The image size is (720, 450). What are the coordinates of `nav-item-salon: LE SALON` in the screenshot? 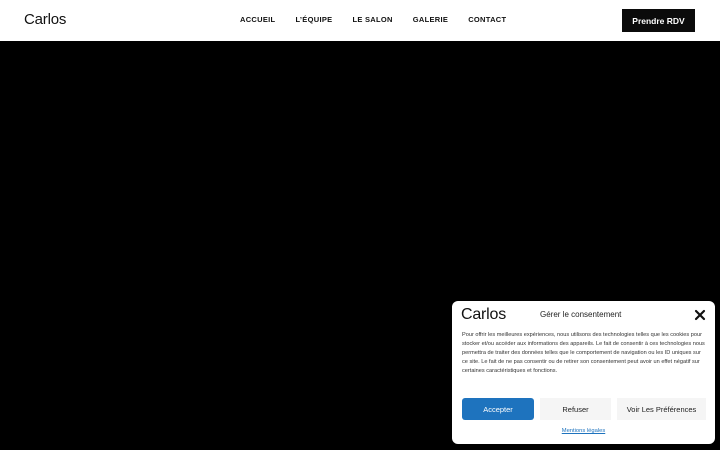 It's located at (372, 19).